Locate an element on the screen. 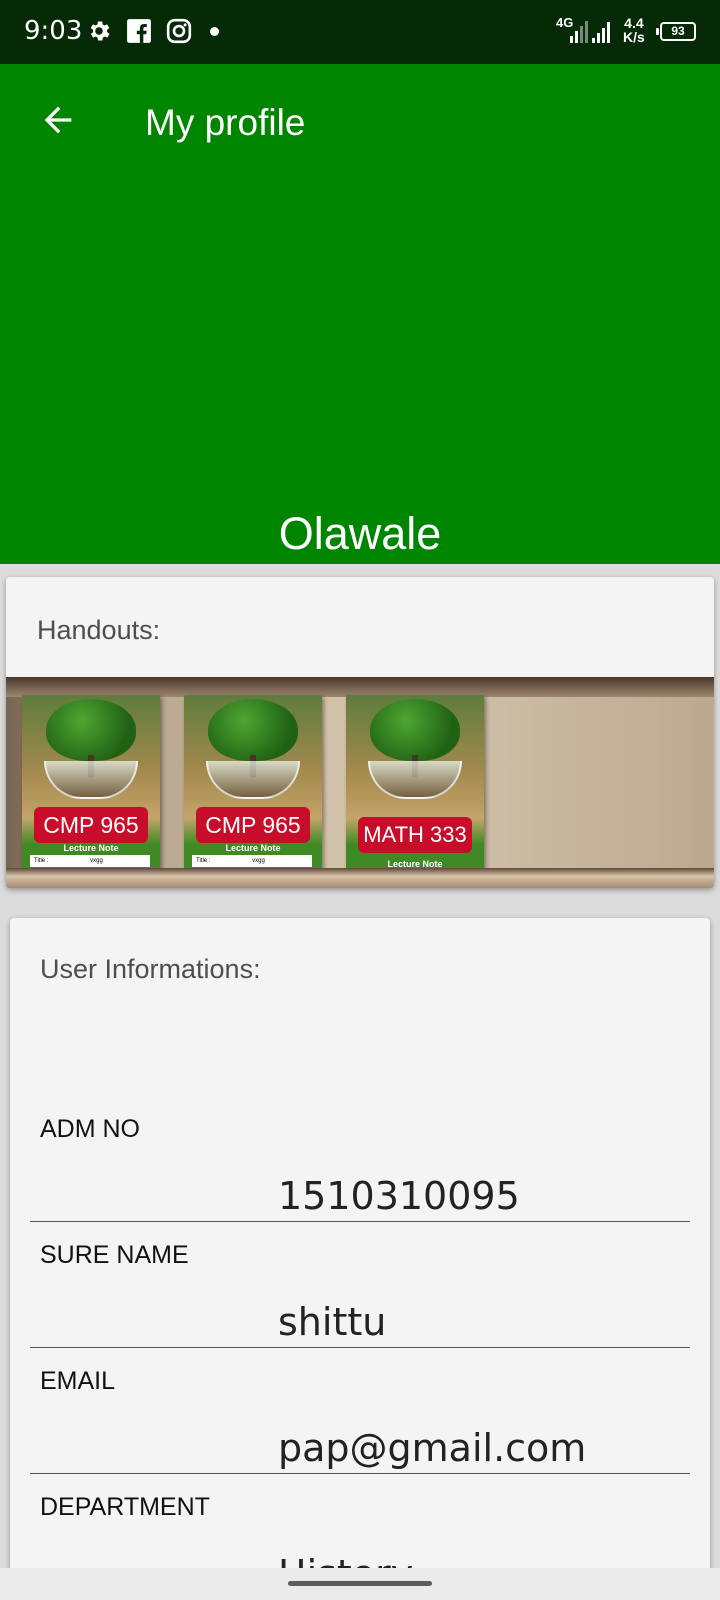  back-button is located at coordinates (58, 120).